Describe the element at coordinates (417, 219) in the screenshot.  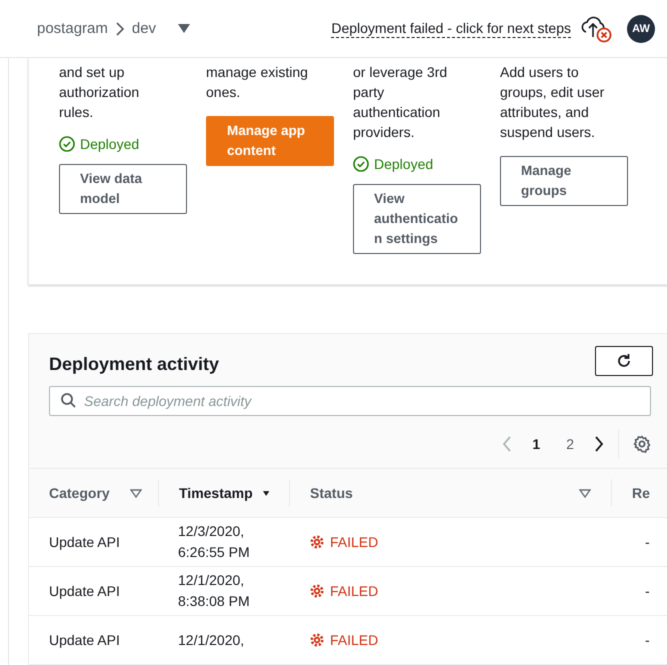
I see `action-button: View authentication settings` at that location.